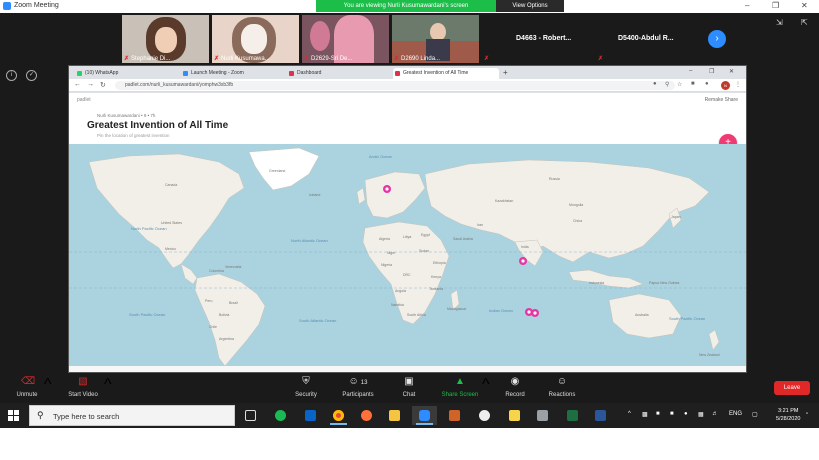 This screenshot has width=819, height=460. I want to click on zoom-taskbar-icon, so click(424, 415).